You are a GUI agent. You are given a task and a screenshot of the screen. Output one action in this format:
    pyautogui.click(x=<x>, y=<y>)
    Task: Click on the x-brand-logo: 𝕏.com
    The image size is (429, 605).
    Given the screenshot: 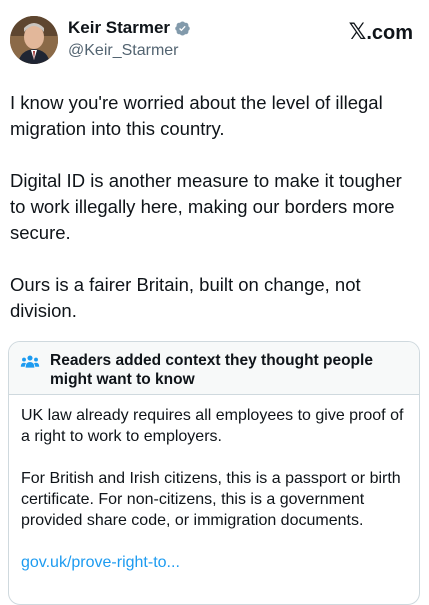 What is the action you would take?
    pyautogui.click(x=381, y=32)
    